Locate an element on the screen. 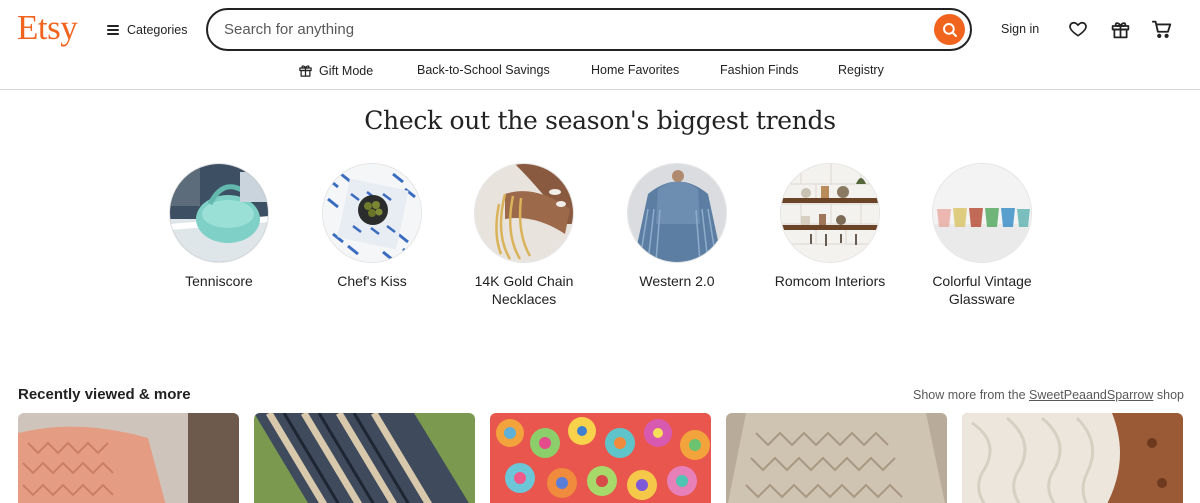  search-icon is located at coordinates (949, 29).